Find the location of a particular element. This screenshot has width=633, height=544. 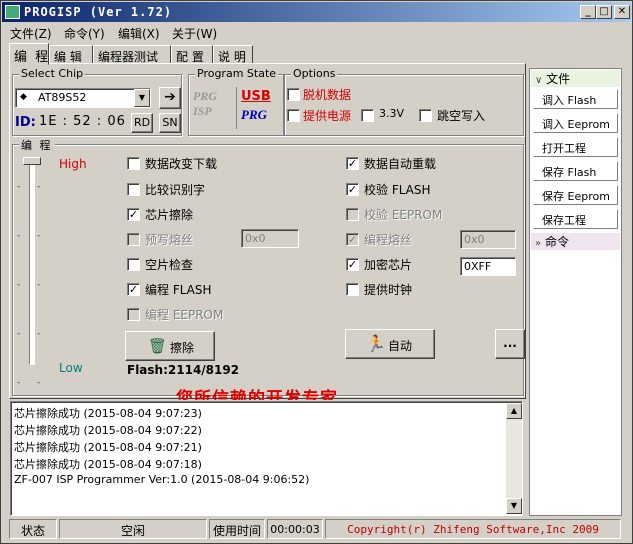

verify-flash-label: 校验 FLASH is located at coordinates (397, 190).